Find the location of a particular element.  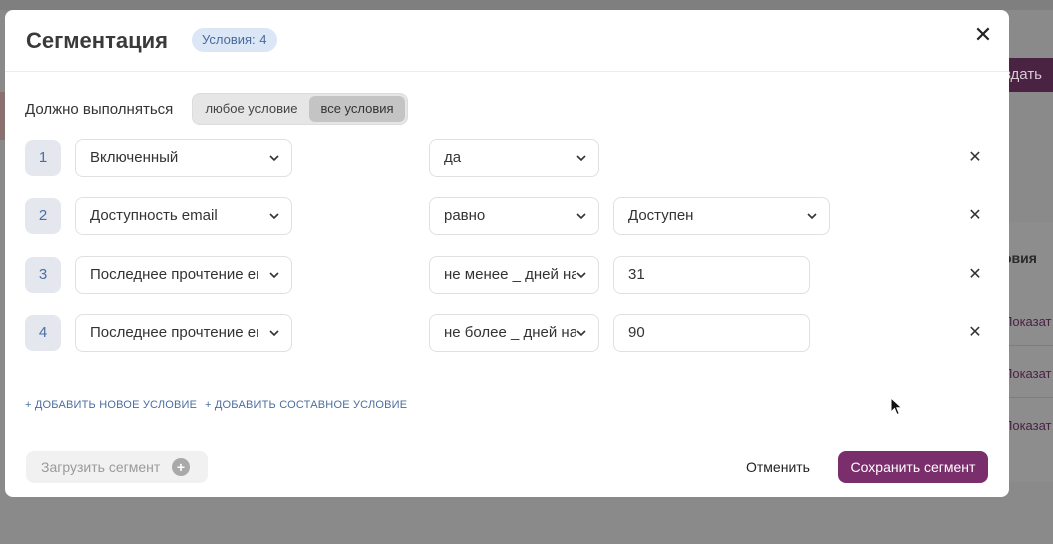

modal-title: Сегментация is located at coordinates (97, 40).